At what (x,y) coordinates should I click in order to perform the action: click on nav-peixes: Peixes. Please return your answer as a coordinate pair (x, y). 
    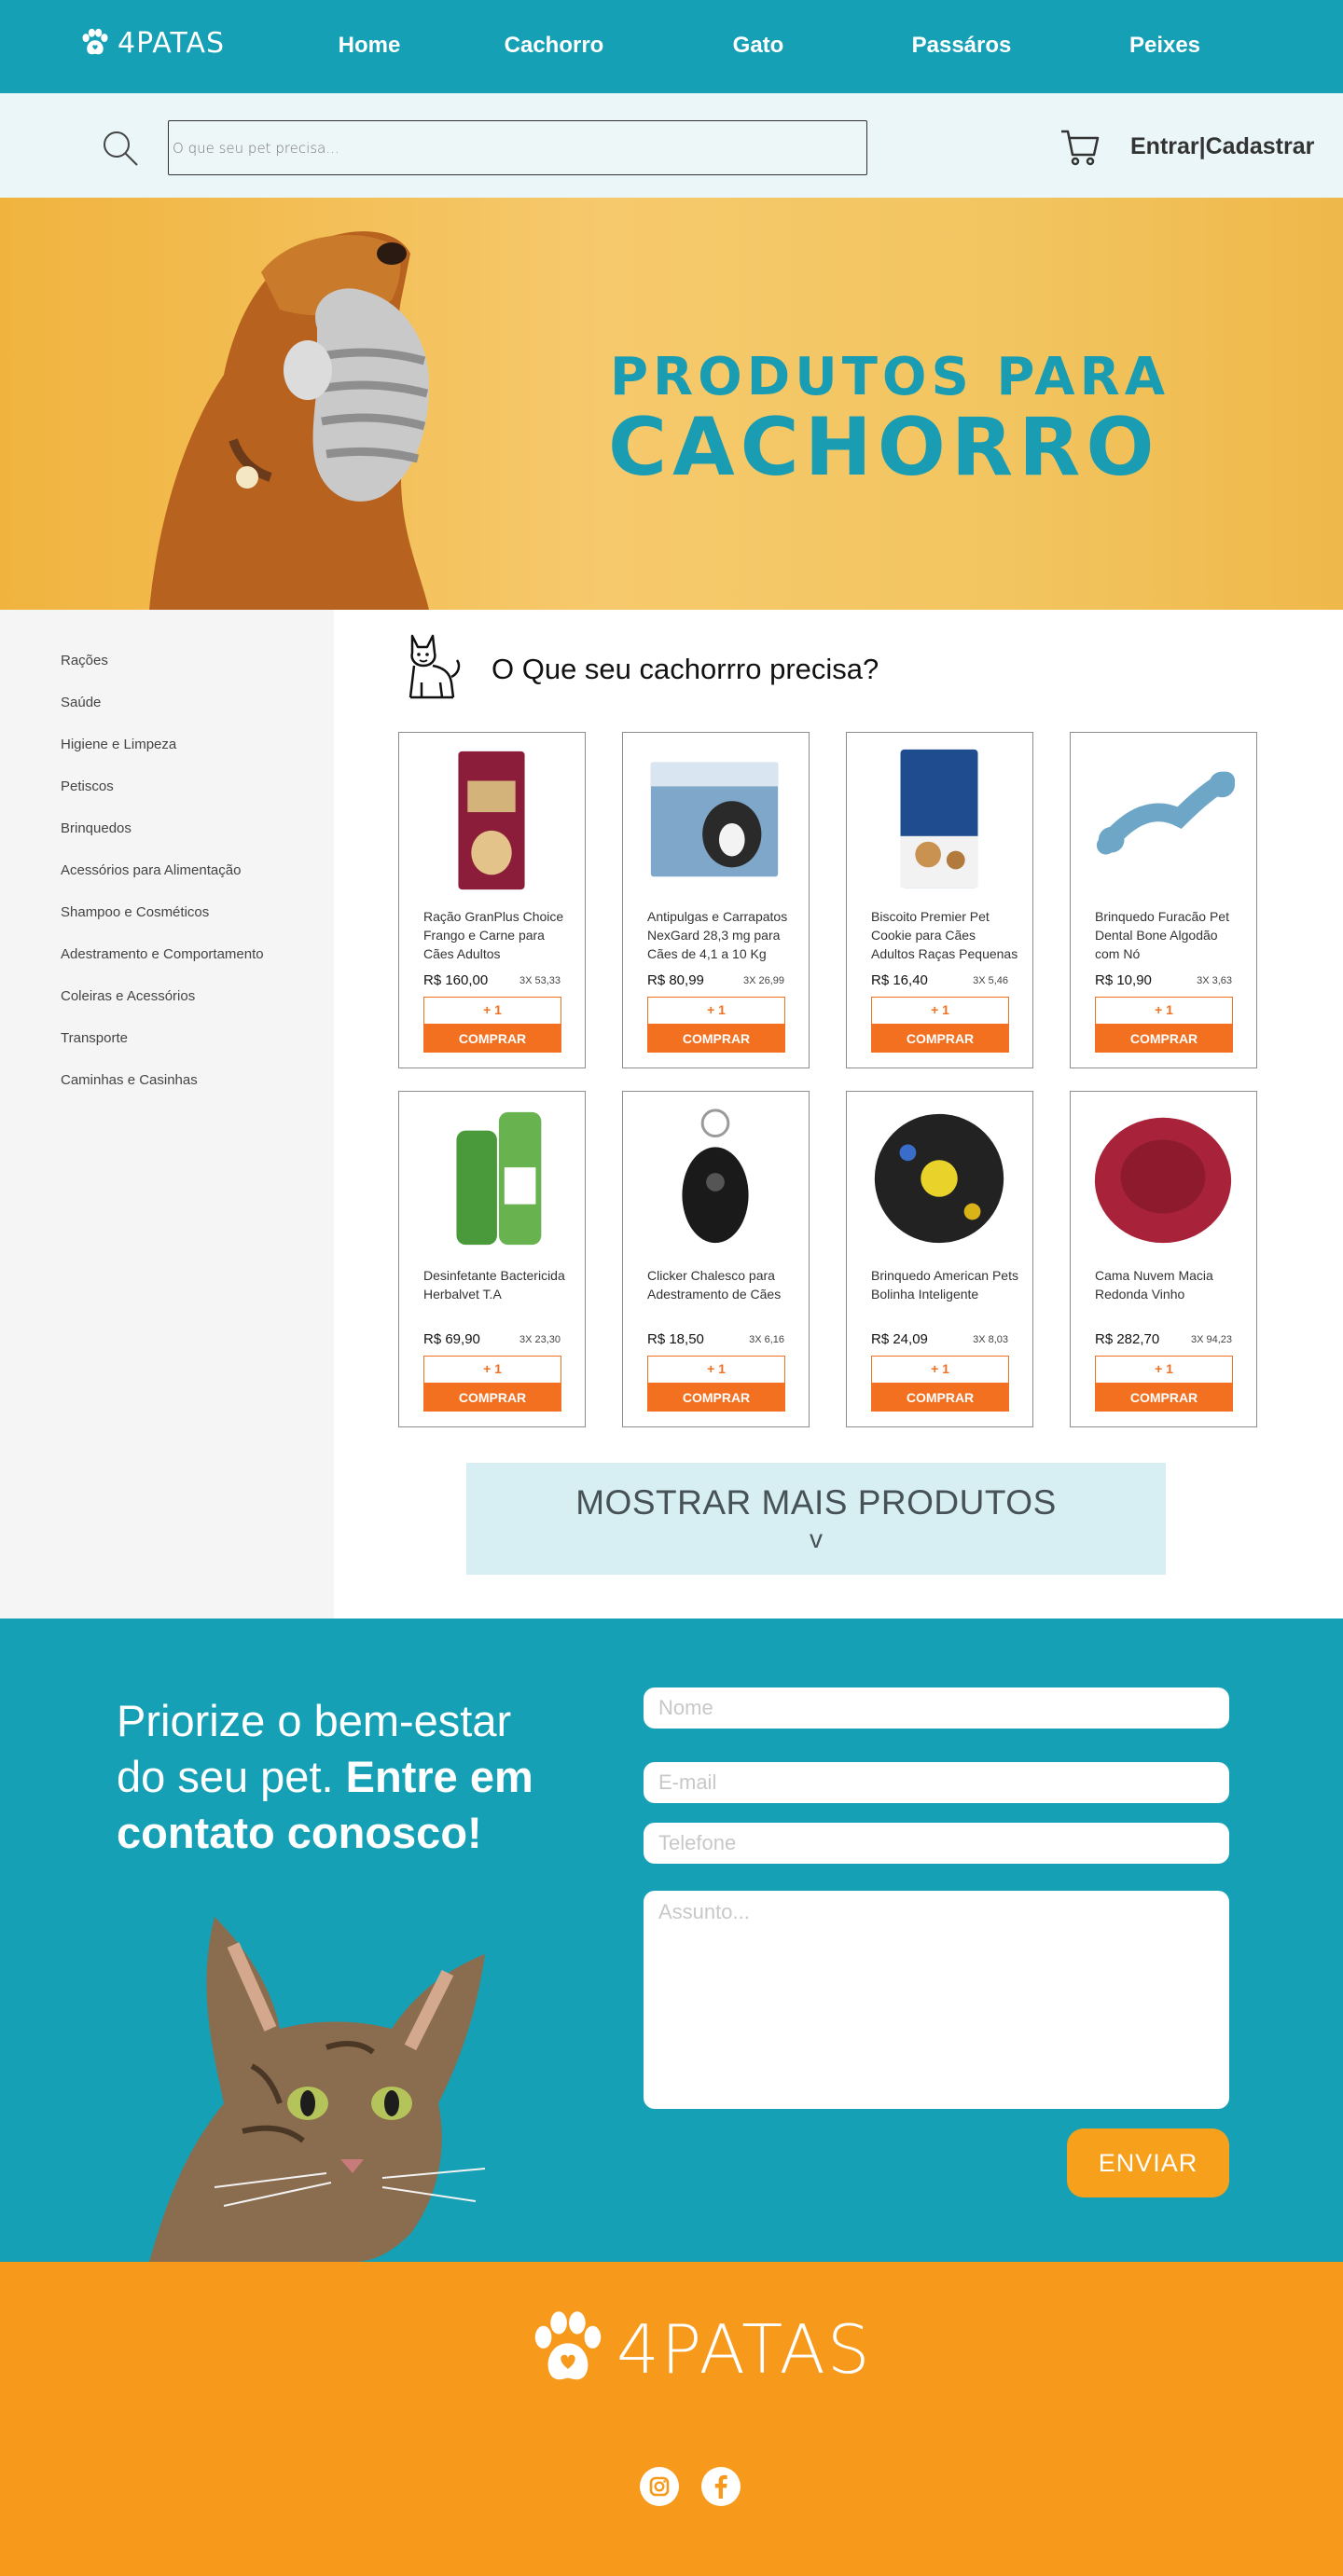
    Looking at the image, I should click on (1164, 46).